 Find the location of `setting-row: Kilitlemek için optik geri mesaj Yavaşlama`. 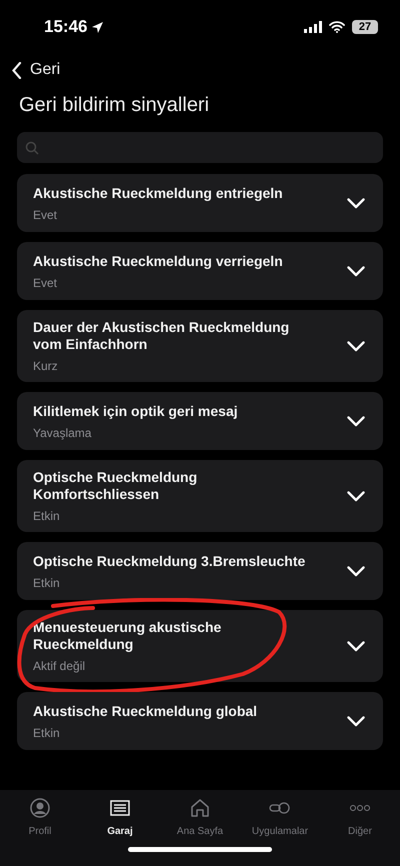

setting-row: Kilitlemek için optik geri mesaj Yavaşlama is located at coordinates (200, 421).